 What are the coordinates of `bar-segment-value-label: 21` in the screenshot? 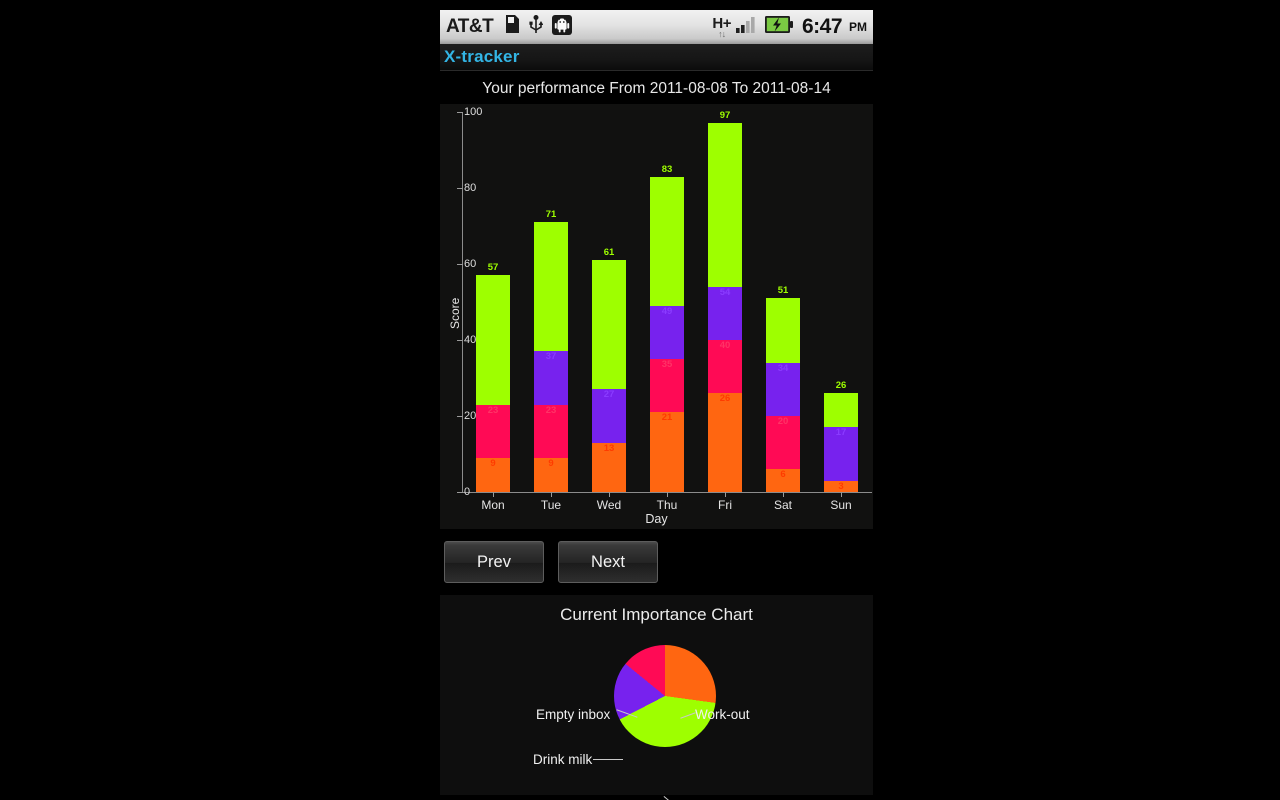 It's located at (667, 418).